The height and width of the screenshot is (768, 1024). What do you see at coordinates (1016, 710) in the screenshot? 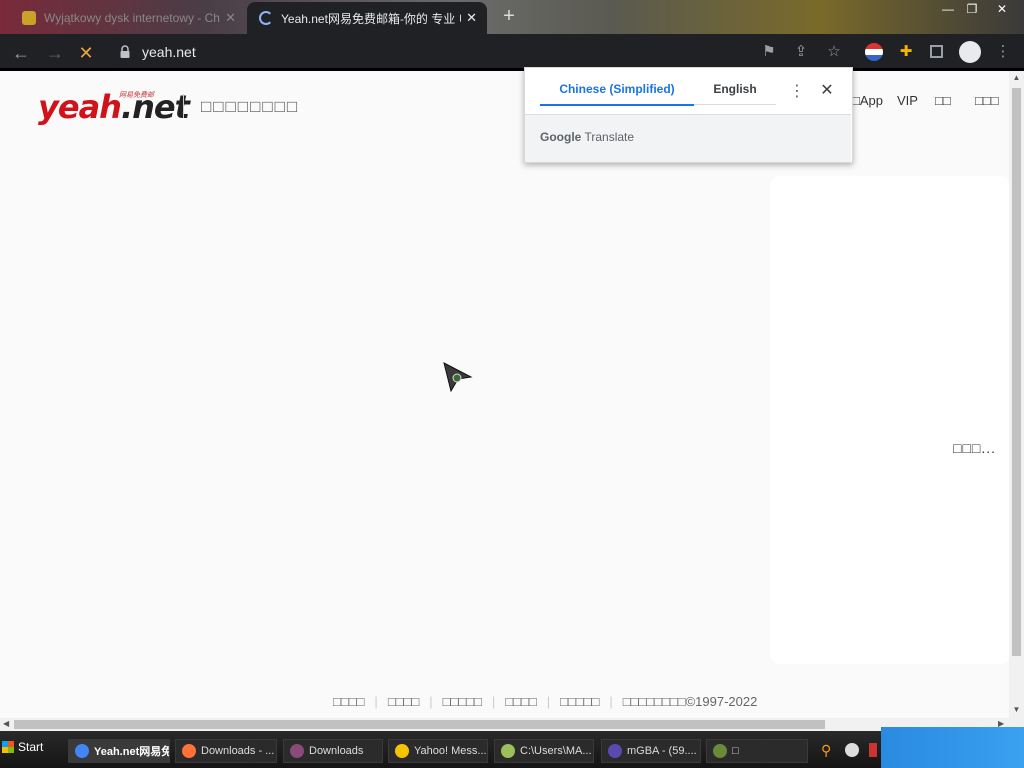
I see `scroll-down-arrow-icon: ▼` at bounding box center [1016, 710].